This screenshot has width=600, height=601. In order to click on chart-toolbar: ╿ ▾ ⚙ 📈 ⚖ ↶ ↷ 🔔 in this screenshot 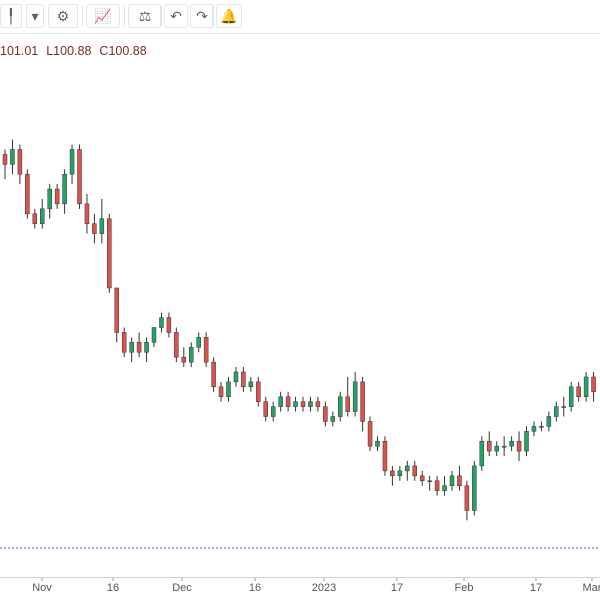, I will do `click(300, 17)`.